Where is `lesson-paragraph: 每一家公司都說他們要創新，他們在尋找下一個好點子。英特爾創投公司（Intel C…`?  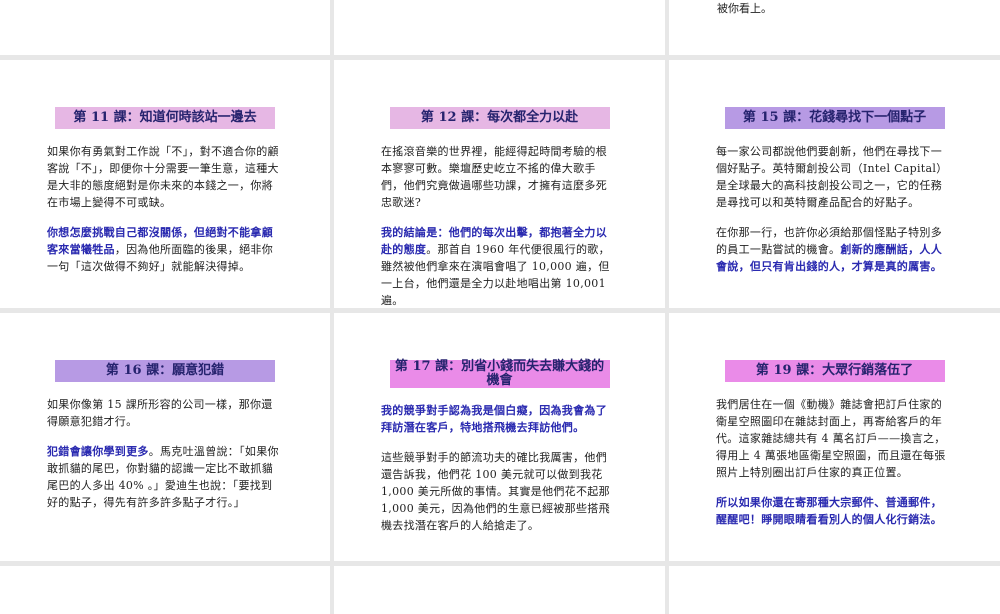 lesson-paragraph: 每一家公司都說他們要創新，他們在尋找下一個好點子。英特爾創投公司（Intel C… is located at coordinates (832, 177).